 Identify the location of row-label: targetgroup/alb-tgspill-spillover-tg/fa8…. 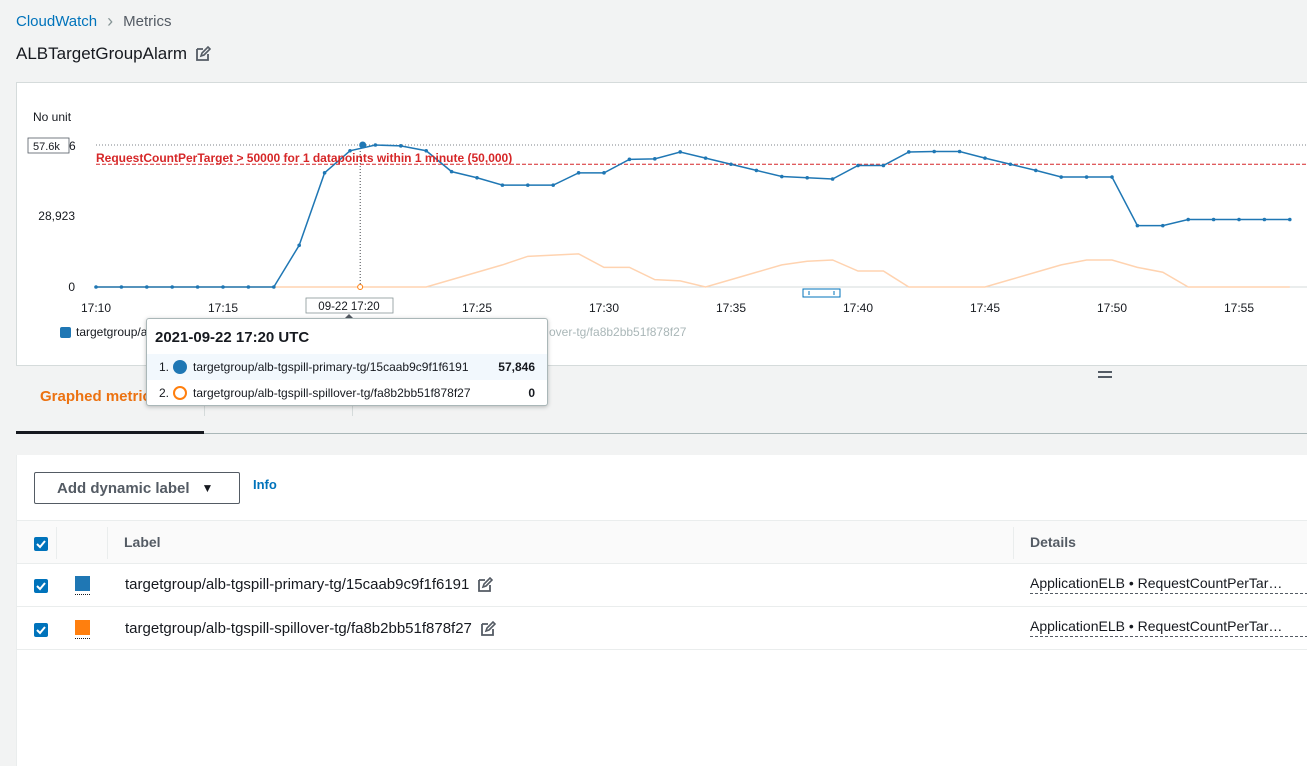
(310, 628).